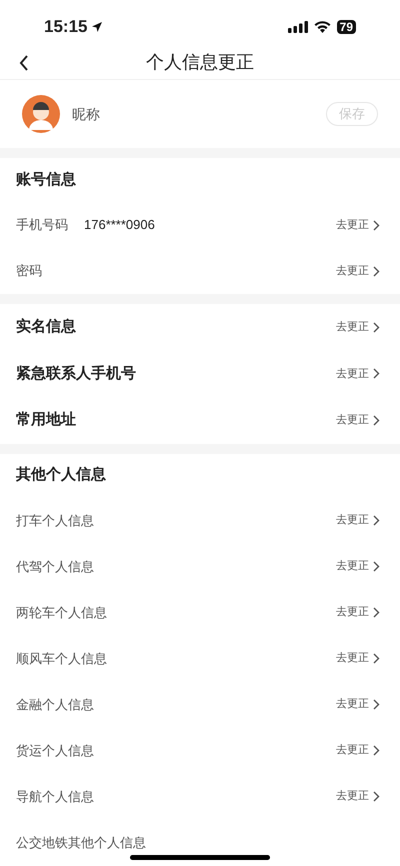 The width and height of the screenshot is (400, 866). I want to click on row-label: 代驾个人信息, so click(55, 567).